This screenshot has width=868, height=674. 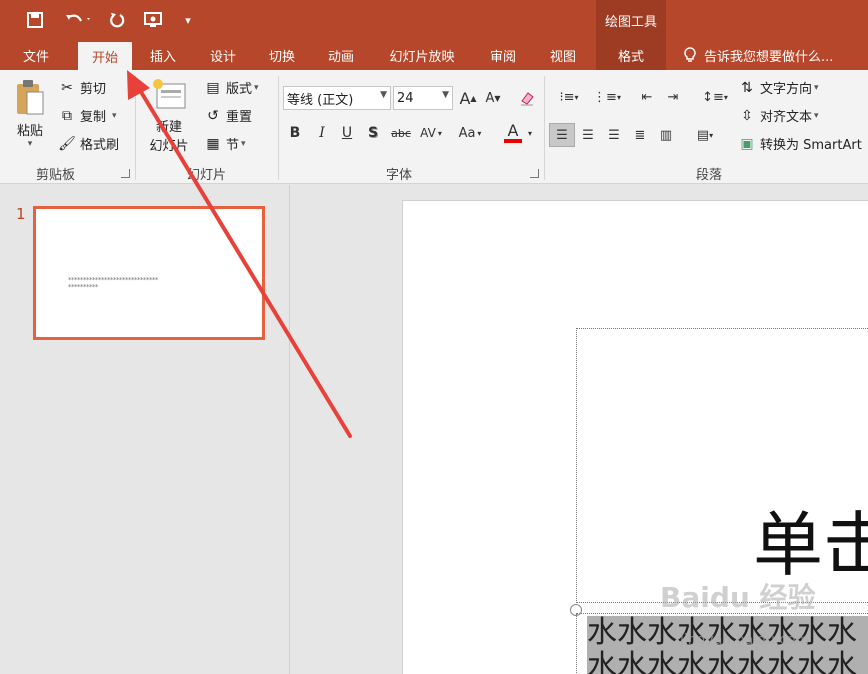 I want to click on copy-button: ⧉ 复制 ▾, so click(x=87, y=116).